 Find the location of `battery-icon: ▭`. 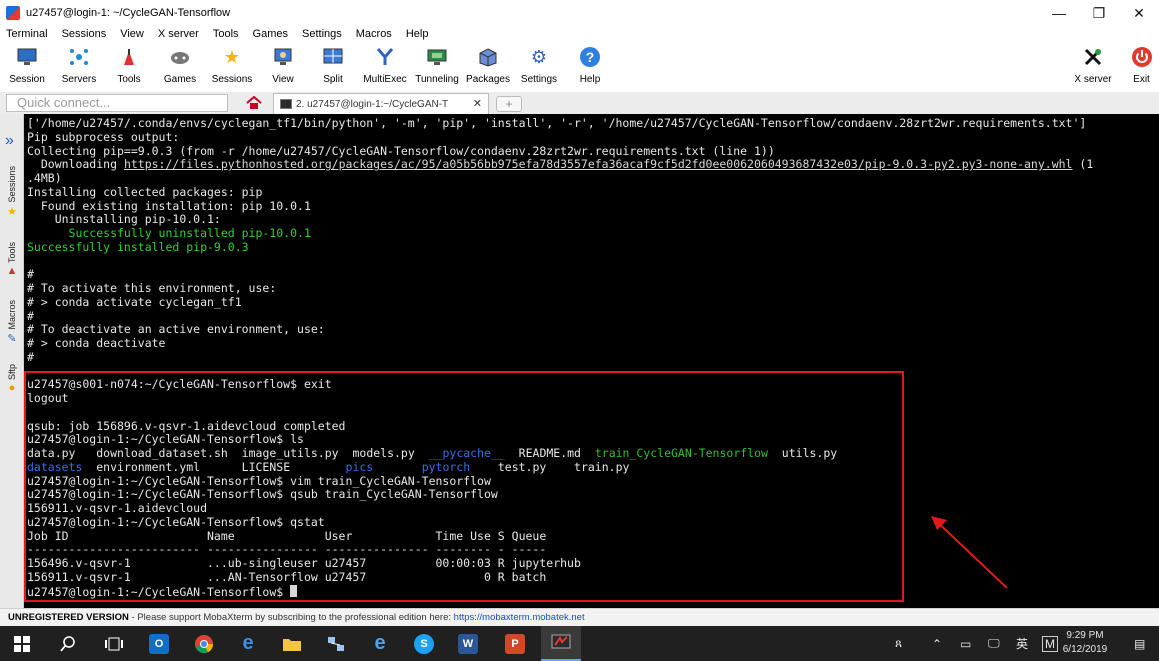

battery-icon: ▭ is located at coordinates (965, 643).